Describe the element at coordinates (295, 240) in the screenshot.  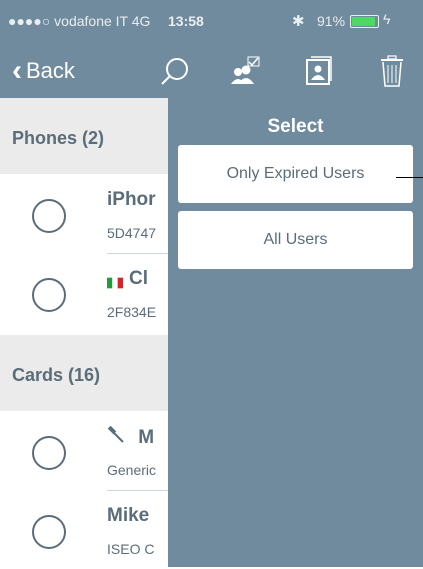
I see `all-users-button: All Users` at that location.